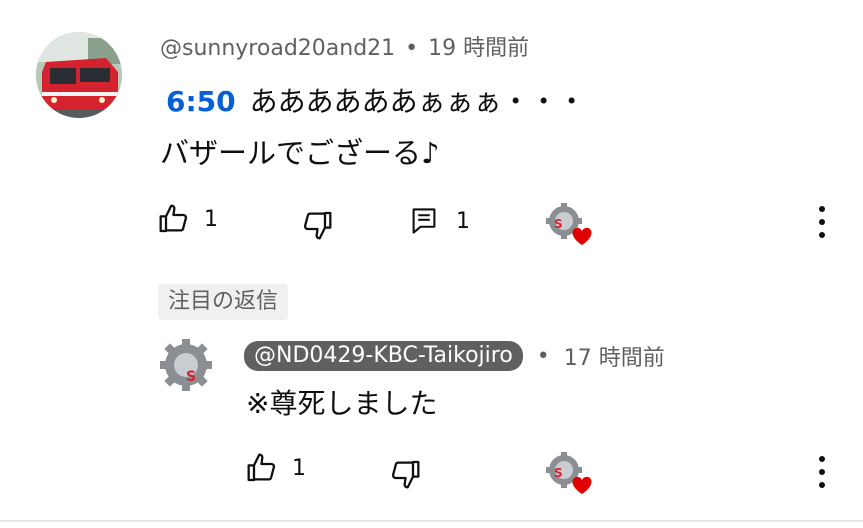 The height and width of the screenshot is (528, 863). Describe the element at coordinates (211, 219) in the screenshot. I see `like-count: 1` at that location.